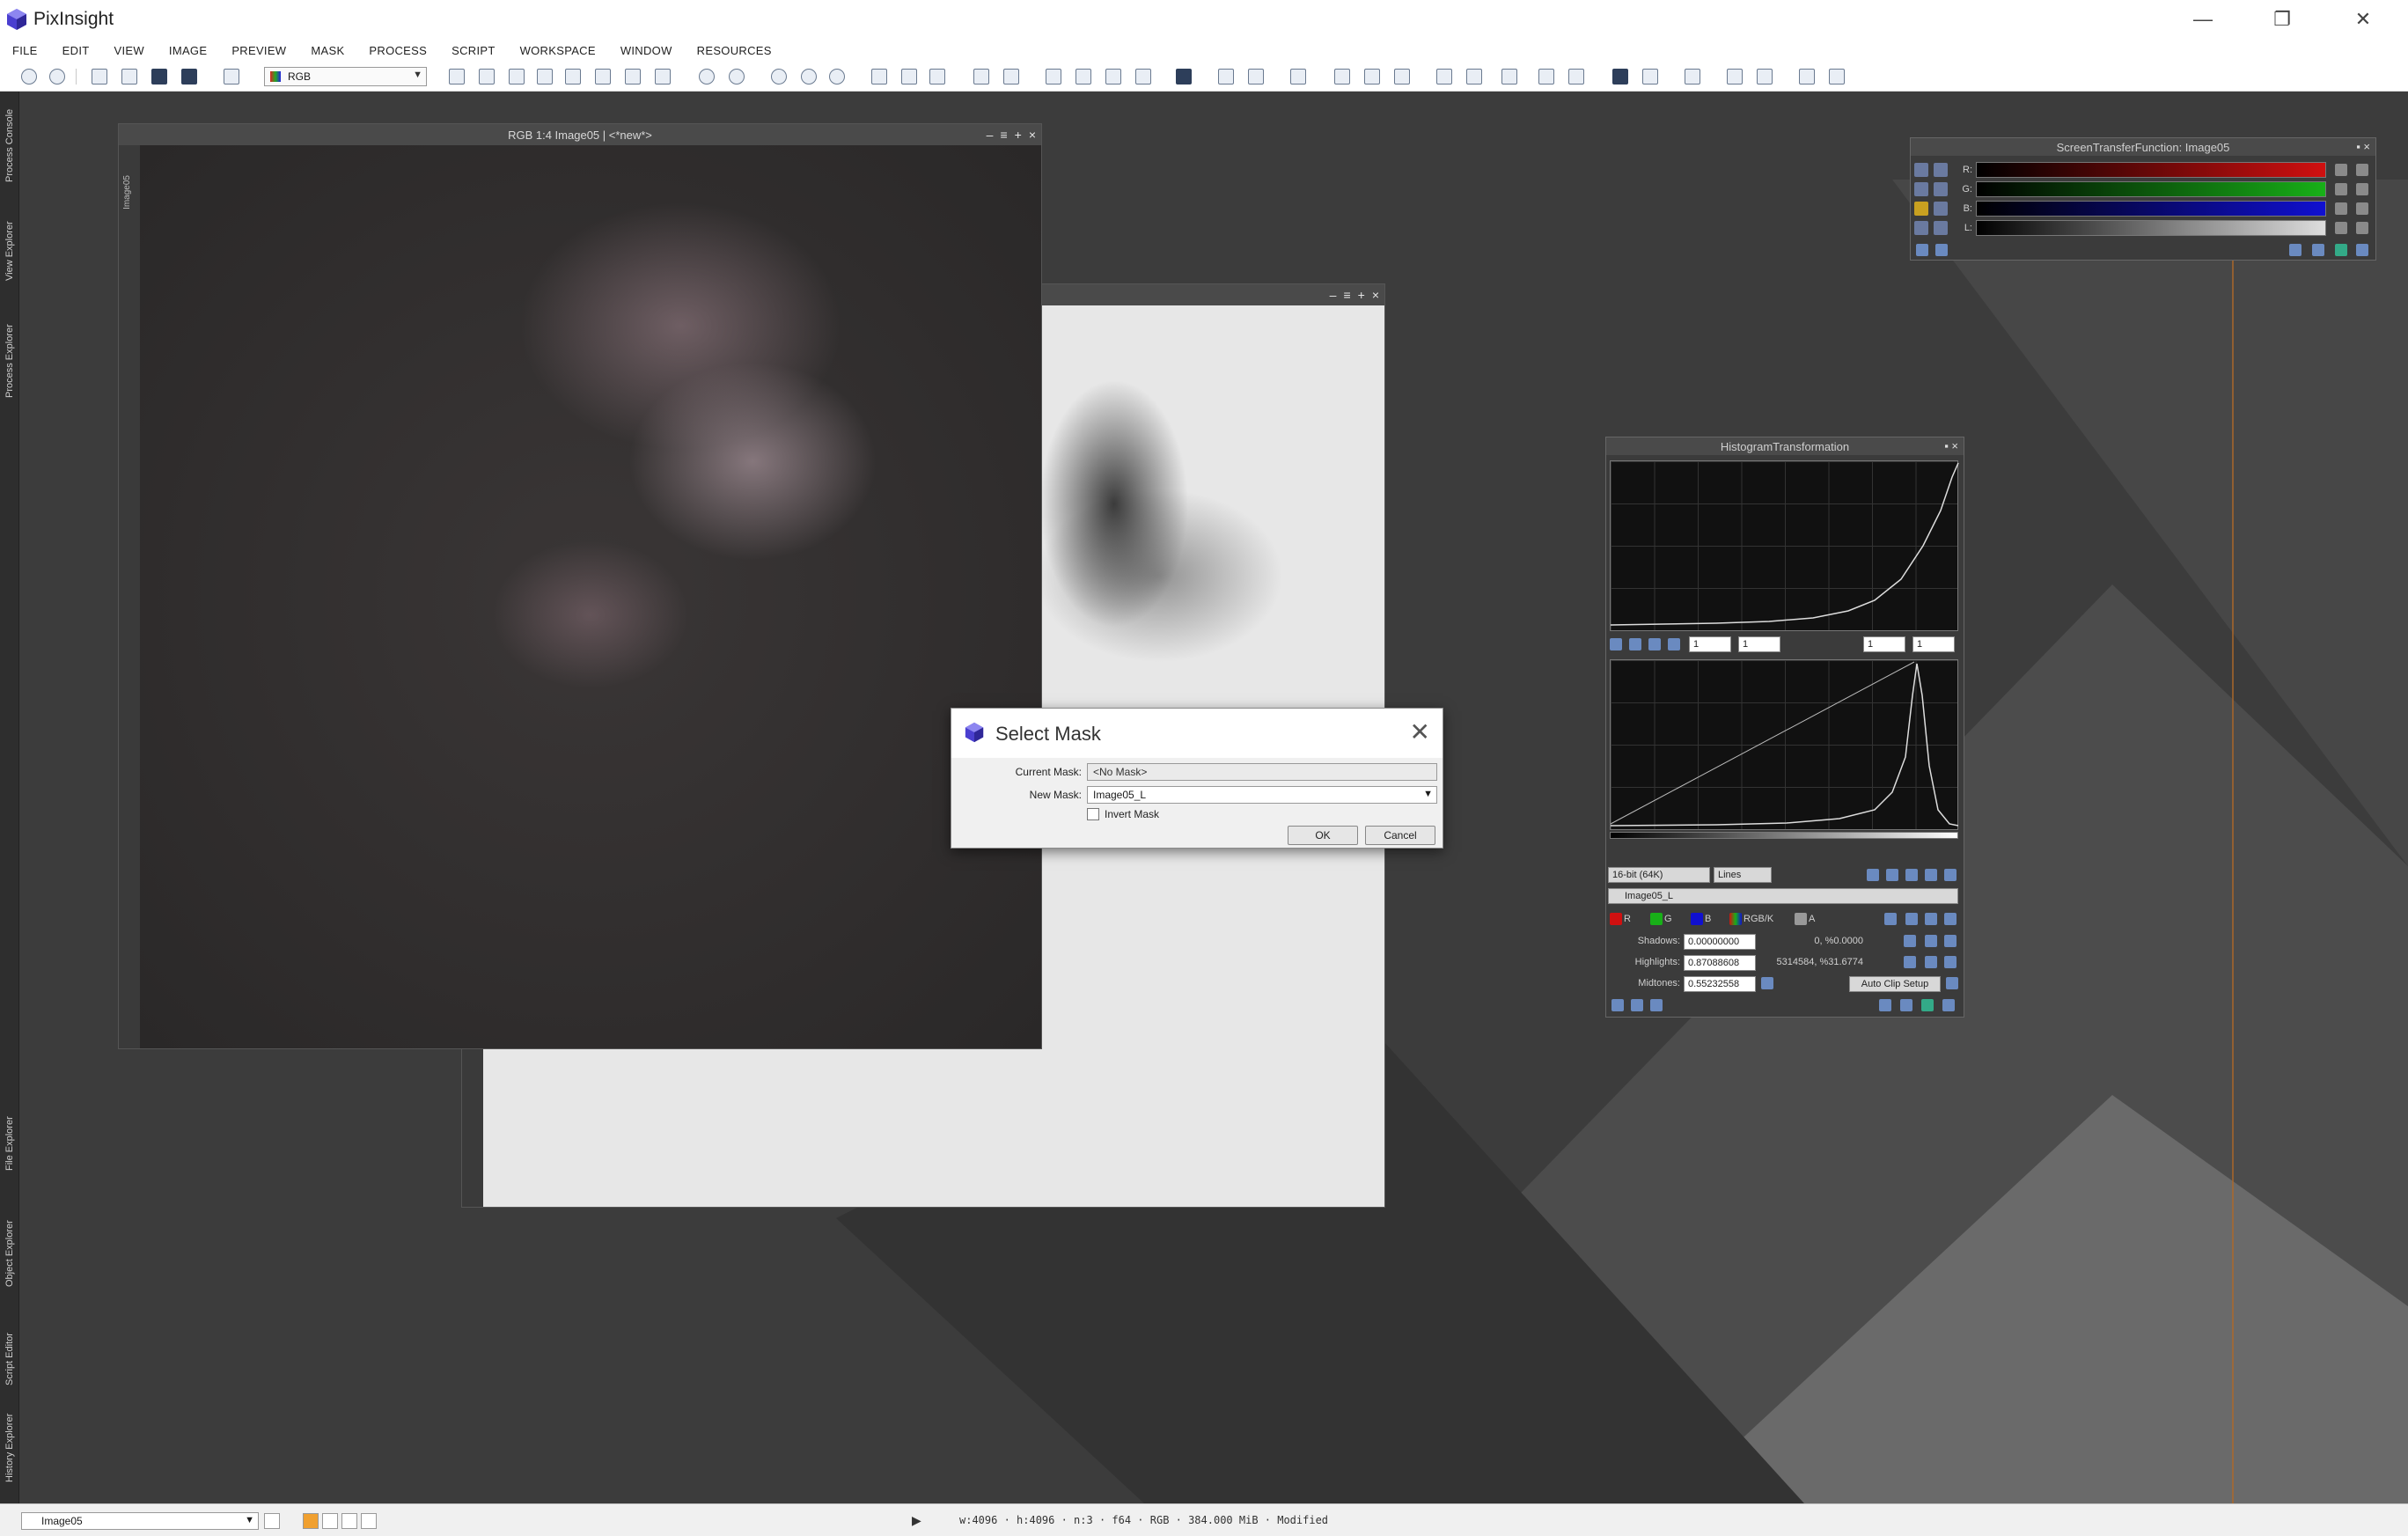  I want to click on channel-rgbk-swatch, so click(1735, 919).